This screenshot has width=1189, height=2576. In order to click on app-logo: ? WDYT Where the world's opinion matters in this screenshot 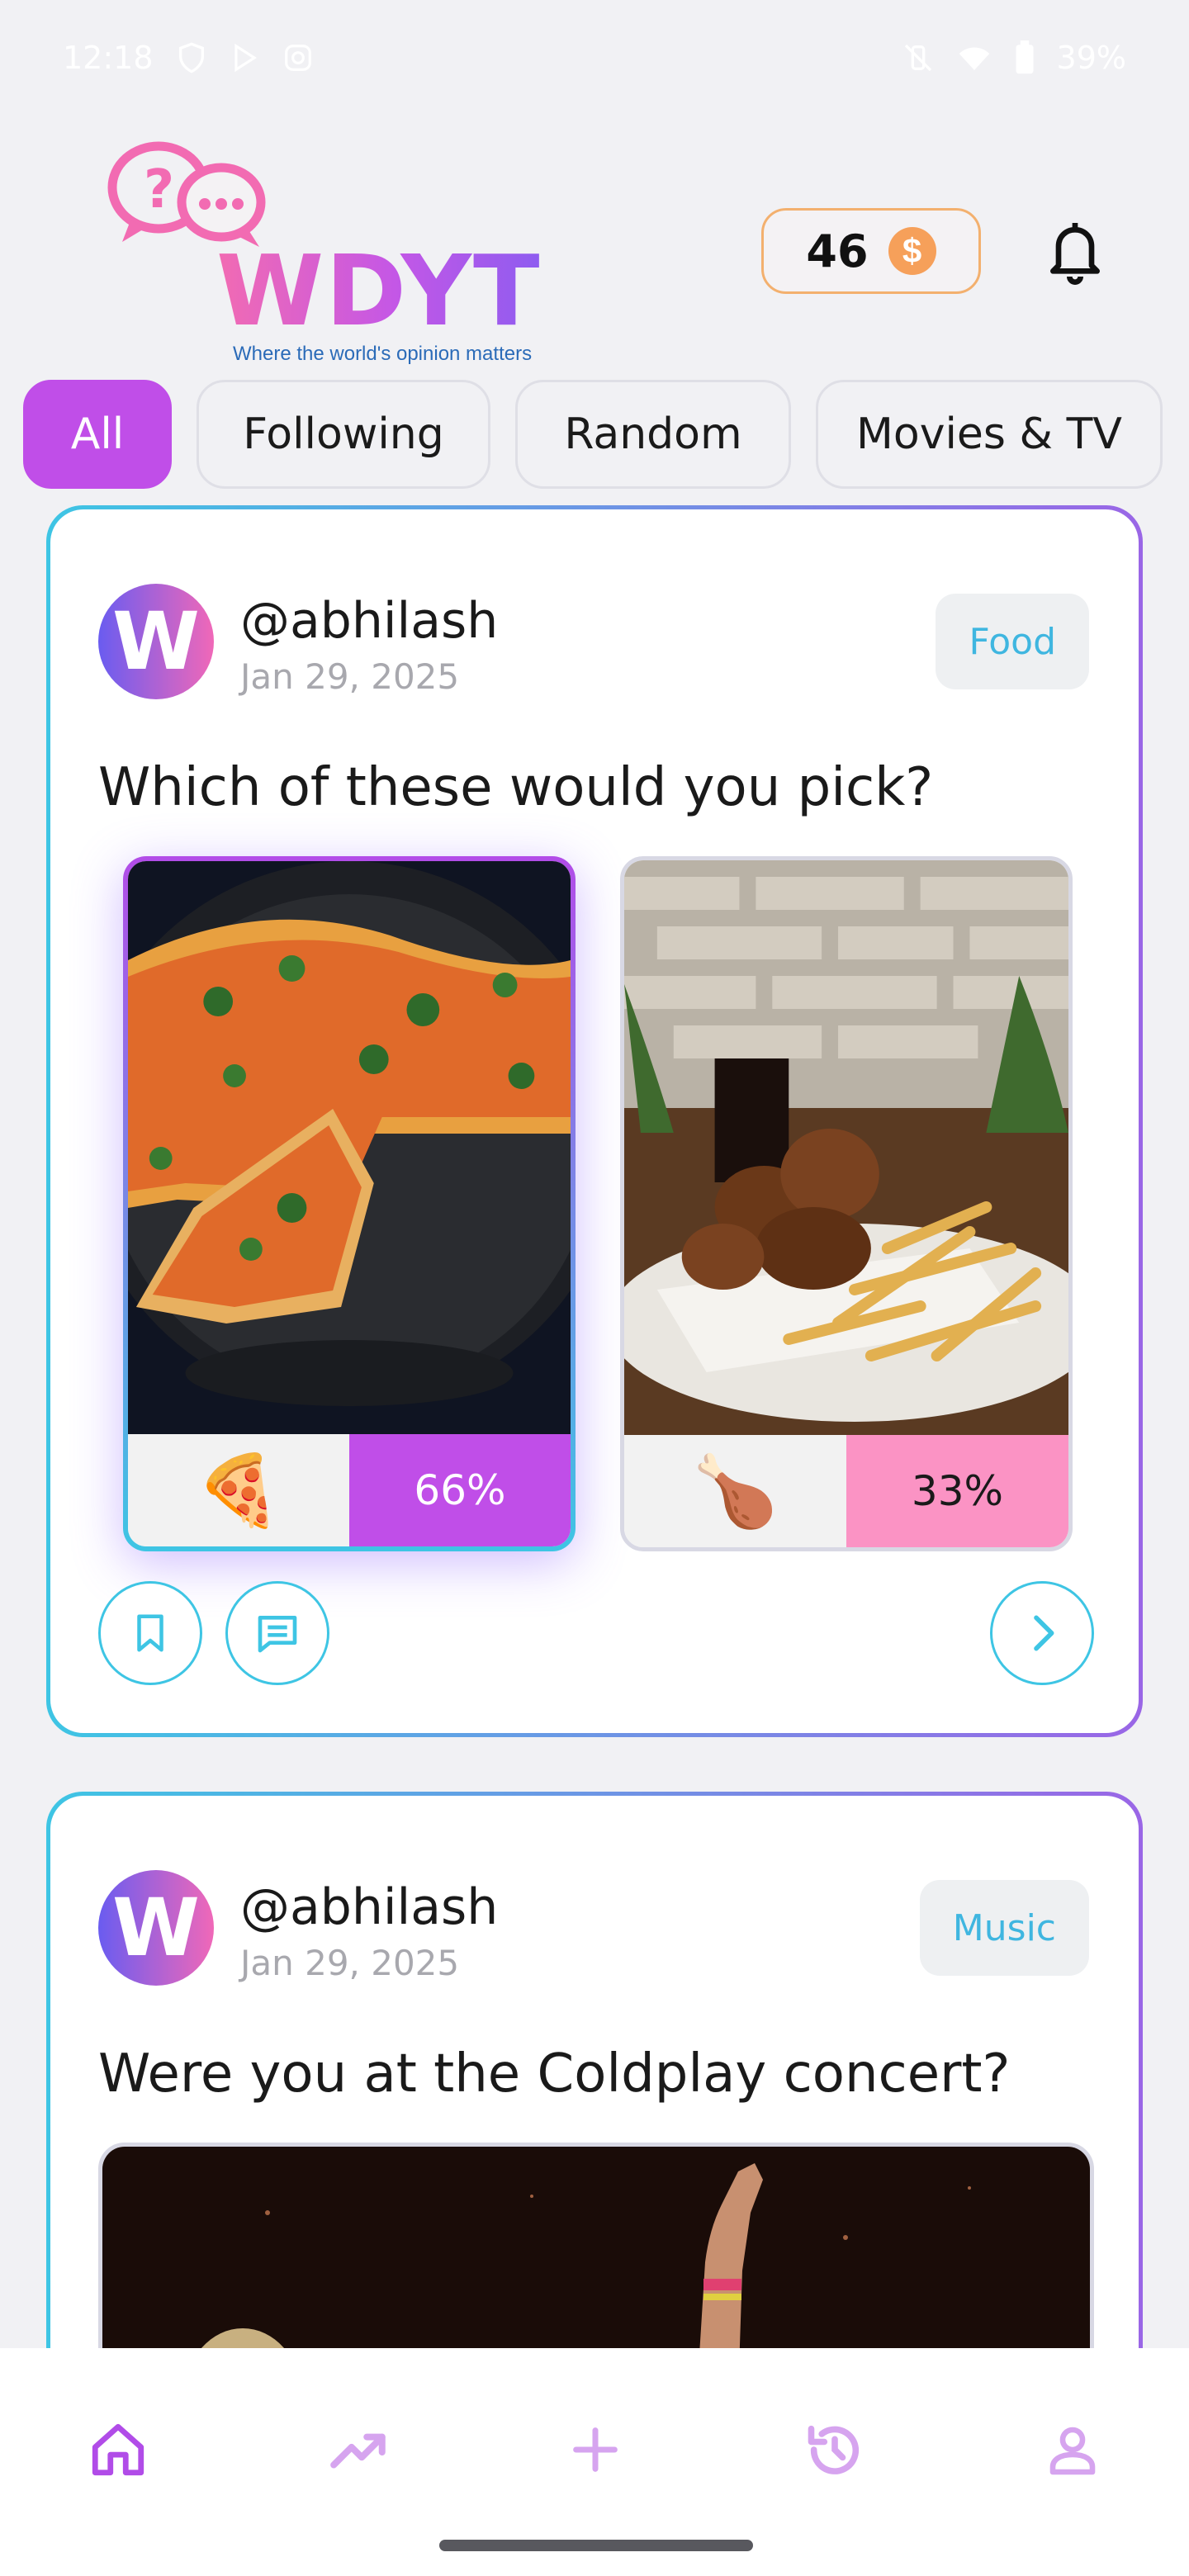, I will do `click(338, 251)`.